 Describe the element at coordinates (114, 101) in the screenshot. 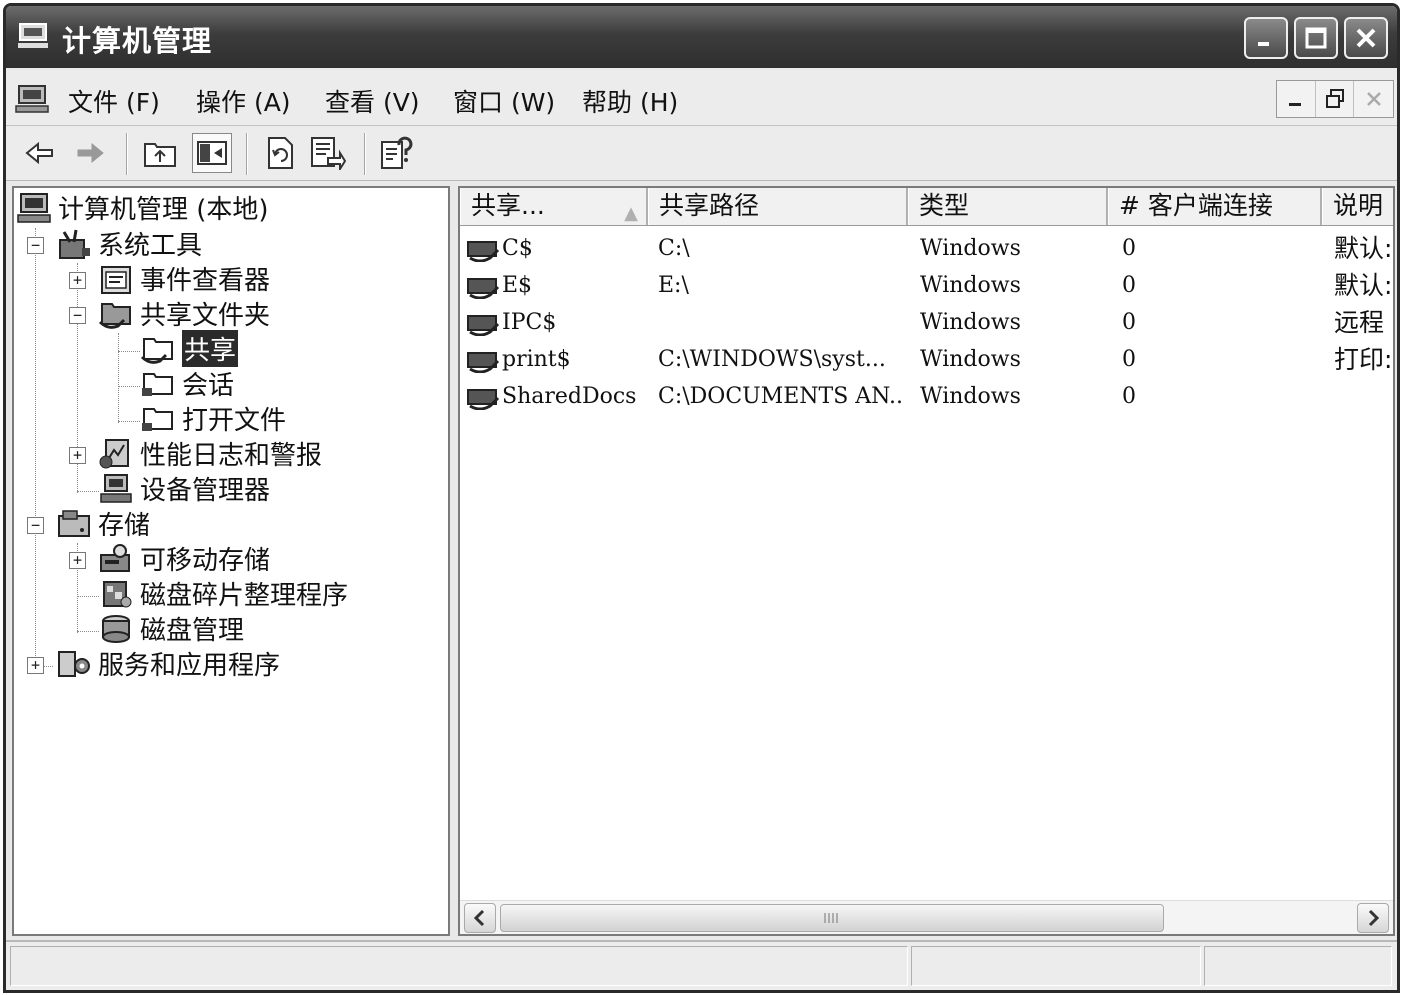

I see `menu-file: 文件 (F)` at that location.